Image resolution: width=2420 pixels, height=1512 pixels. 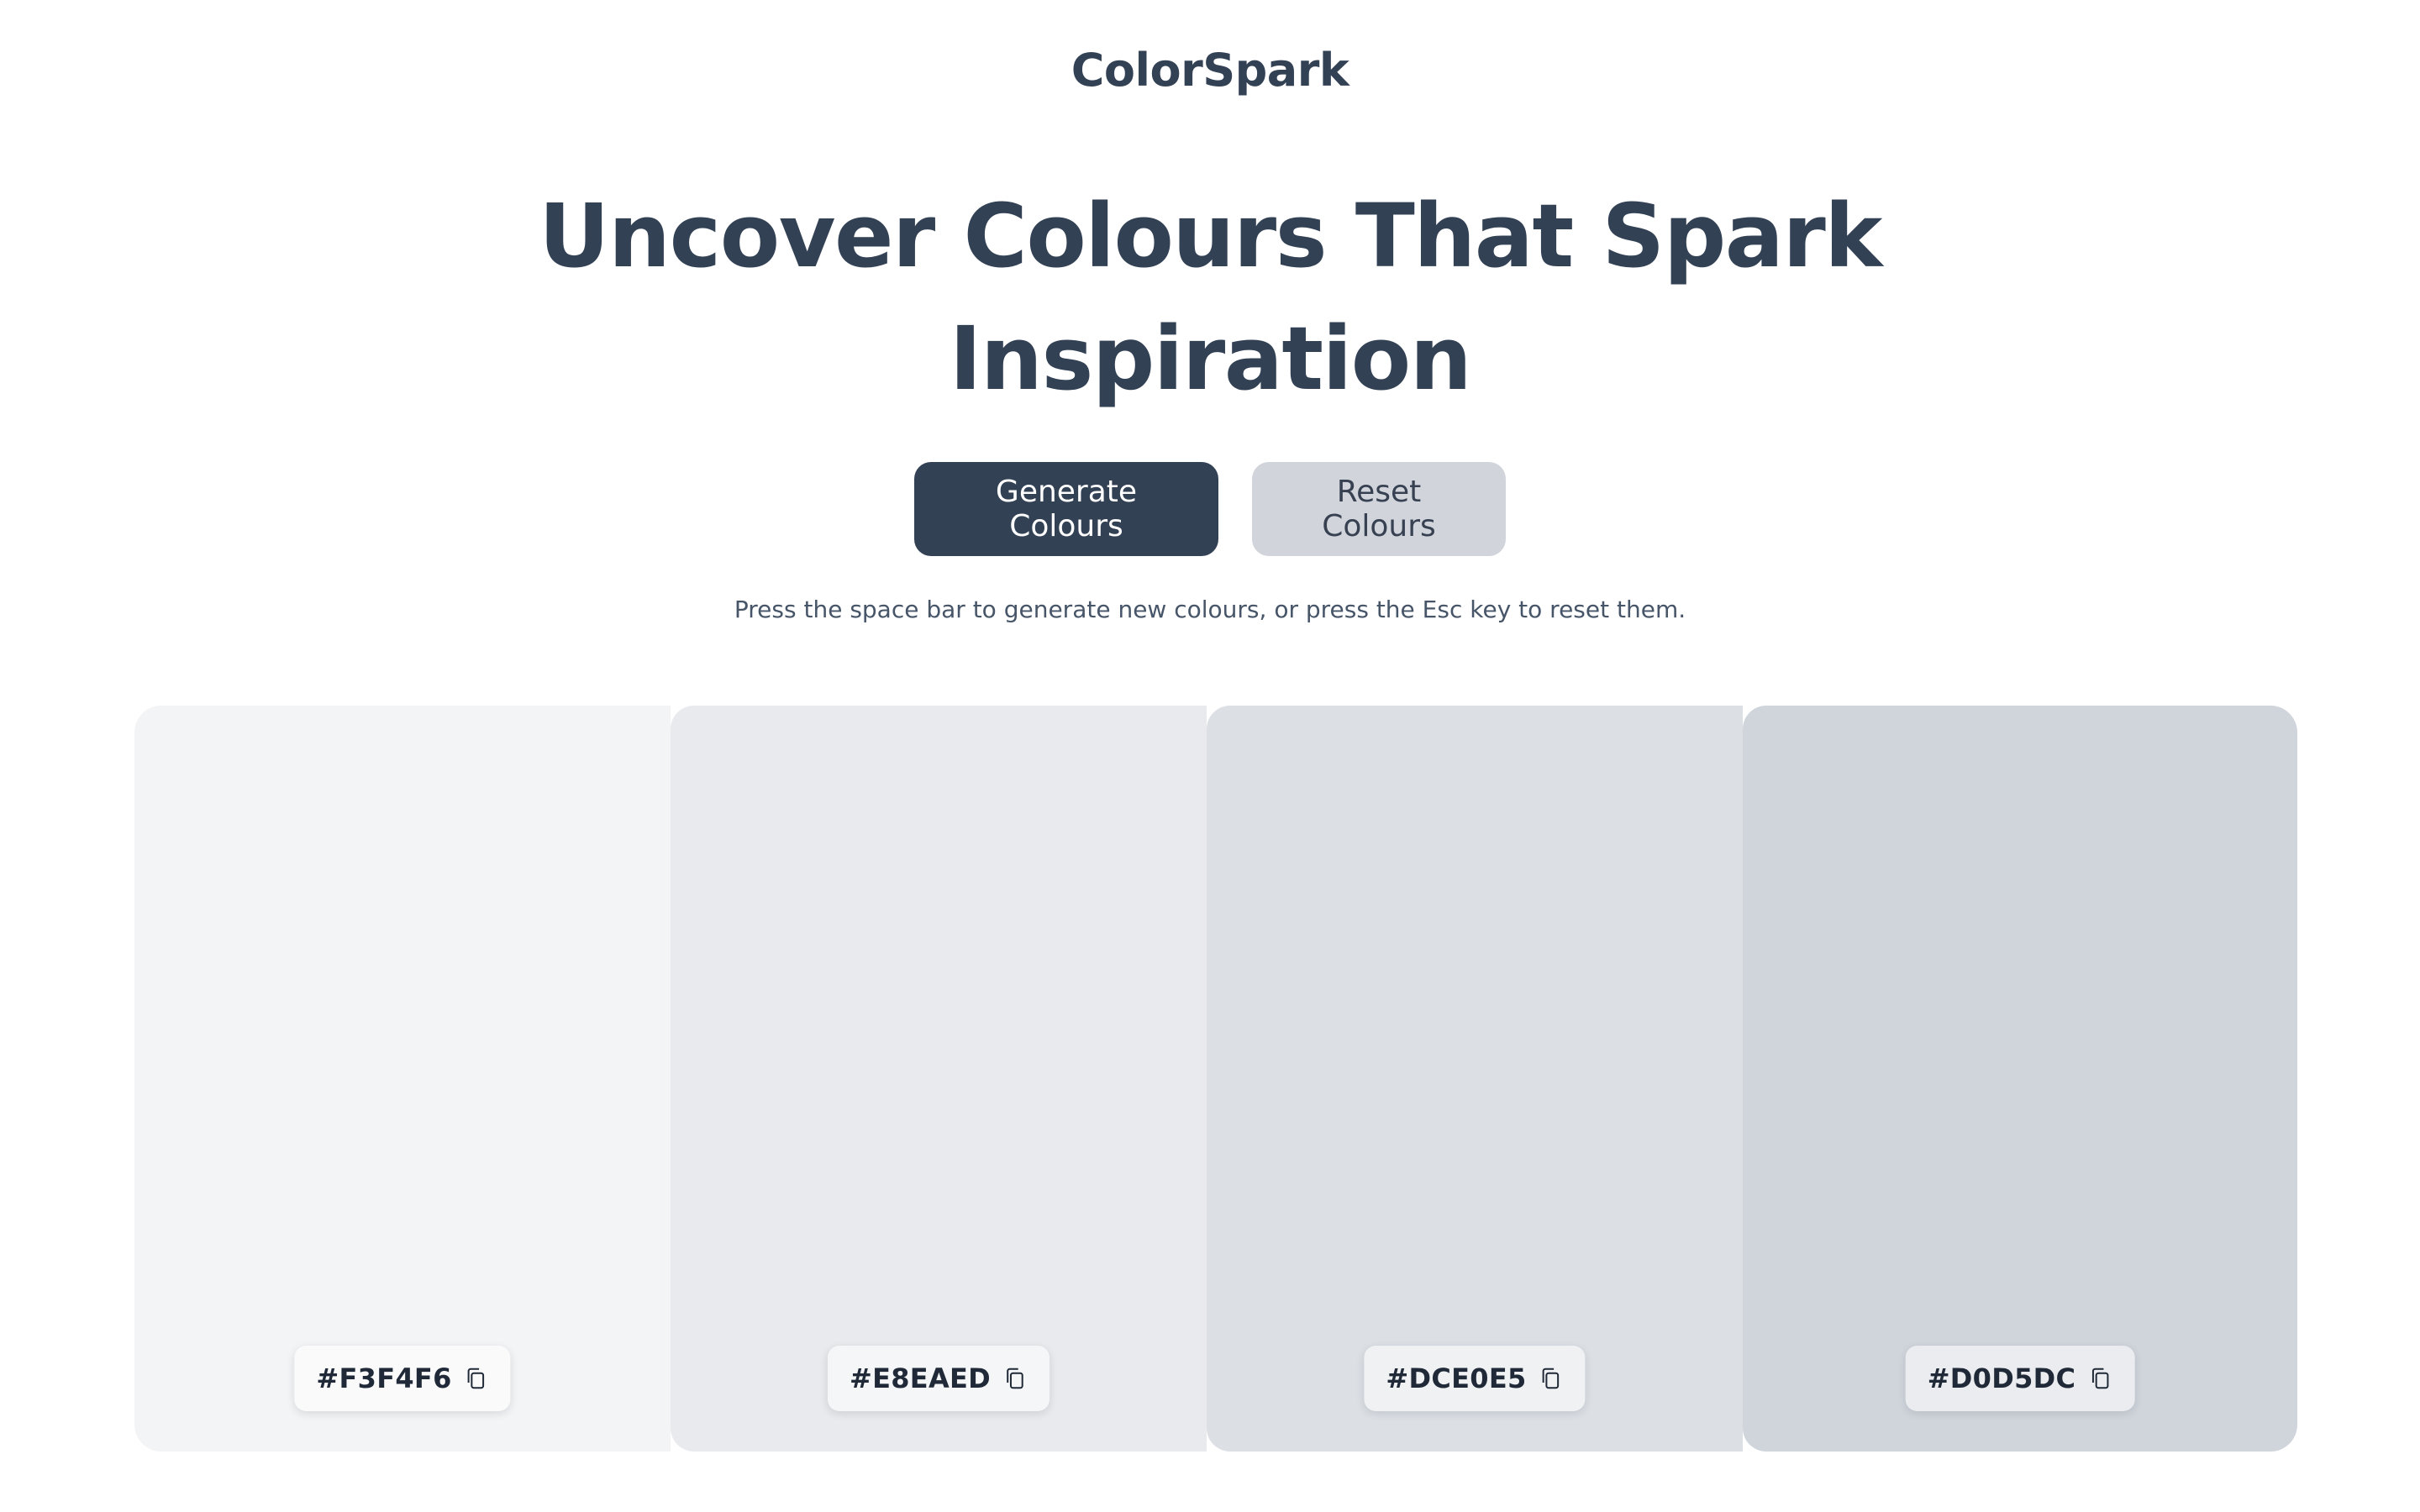 I want to click on hex-copy-chip: #DCE0E5, so click(x=1475, y=1378).